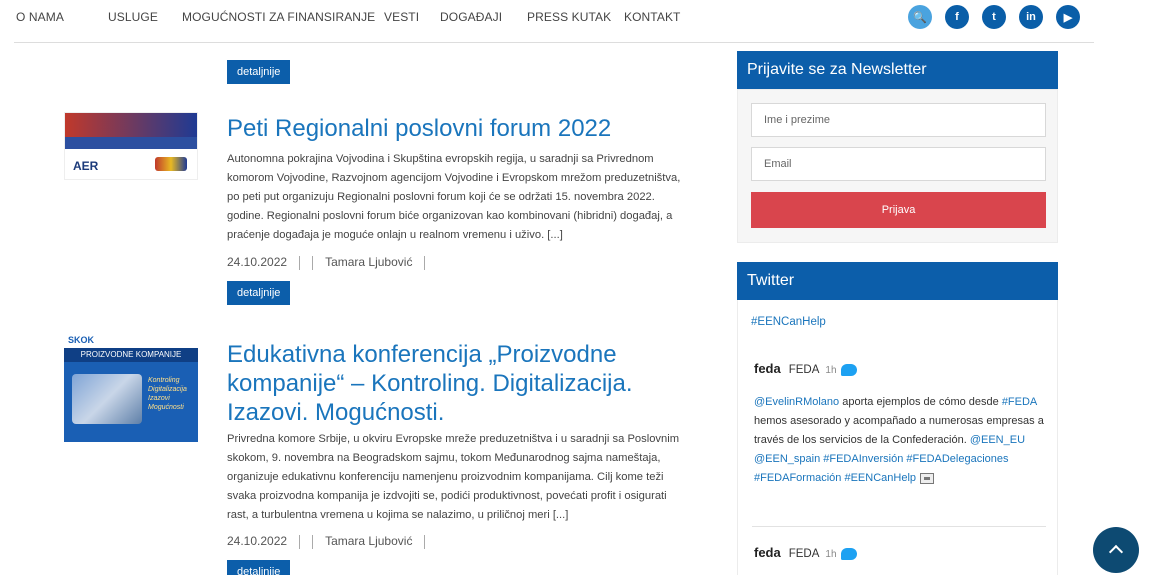  I want to click on search-icon: 🔍, so click(920, 17).